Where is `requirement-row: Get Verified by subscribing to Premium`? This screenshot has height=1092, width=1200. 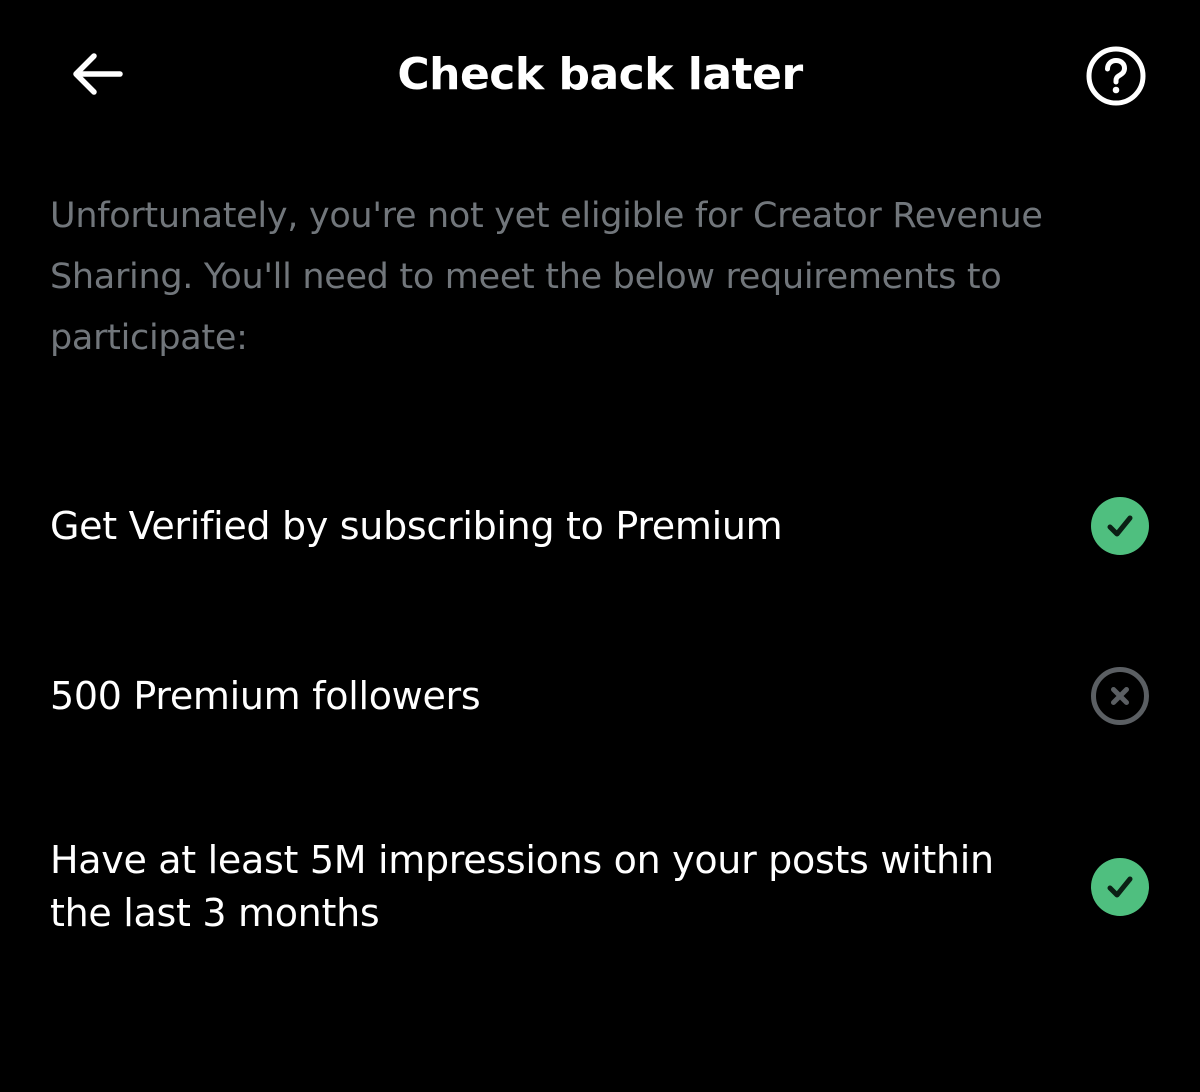
requirement-row: Get Verified by subscribing to Premium is located at coordinates (600, 526).